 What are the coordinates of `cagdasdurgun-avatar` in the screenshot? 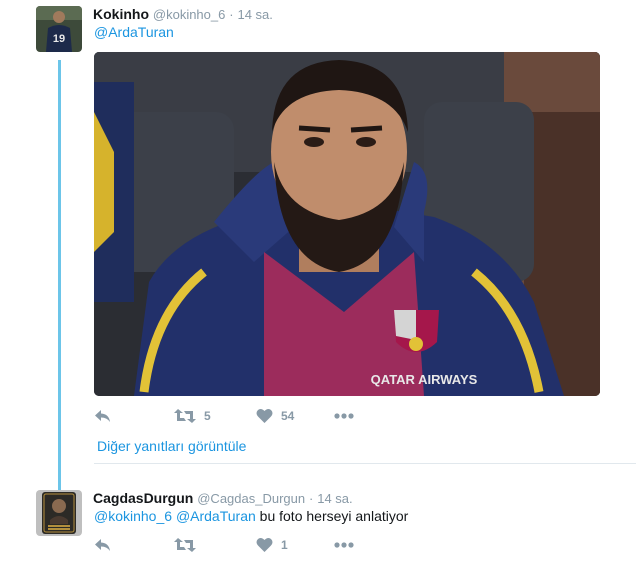 It's located at (59, 513).